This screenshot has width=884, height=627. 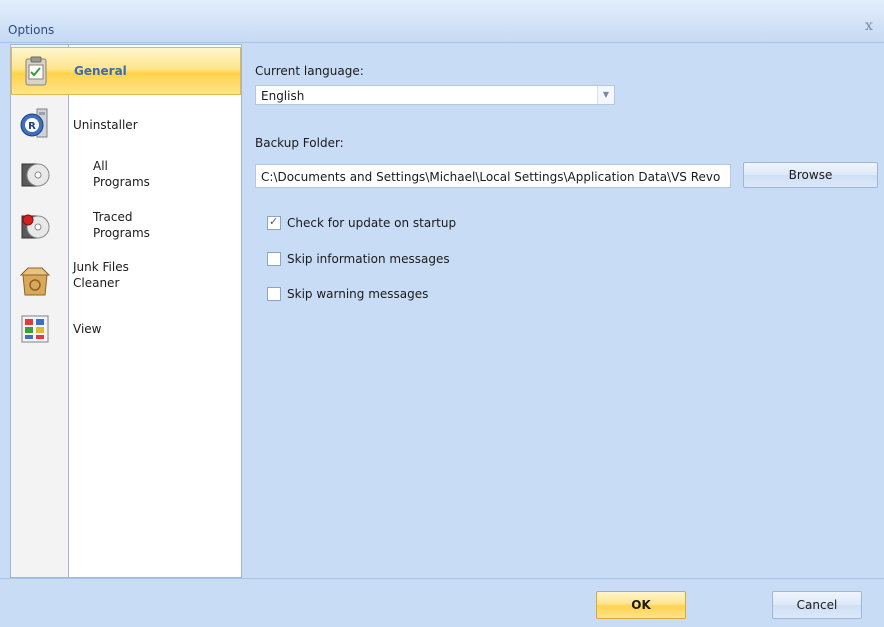 What do you see at coordinates (283, 96) in the screenshot?
I see `language-value: English` at bounding box center [283, 96].